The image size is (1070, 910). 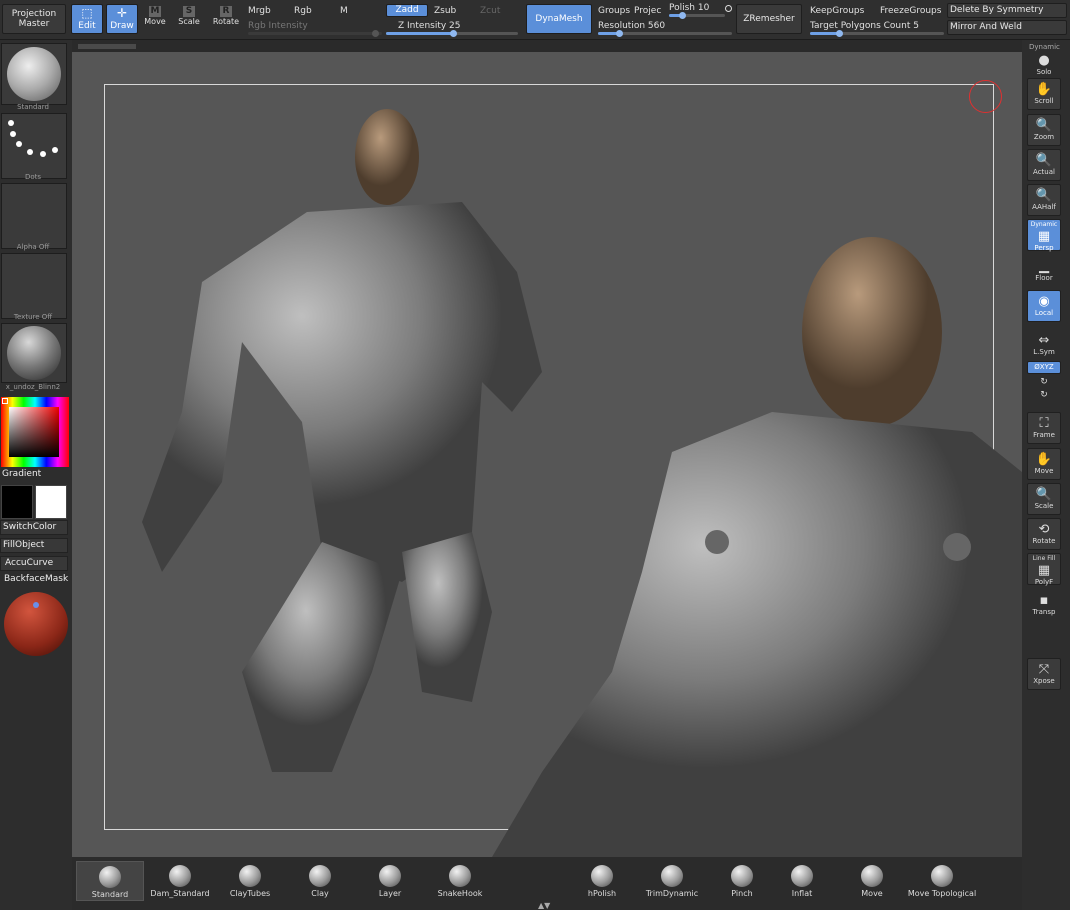 I want to click on zoom-button: 🔍 Zoom, so click(x=1044, y=130).